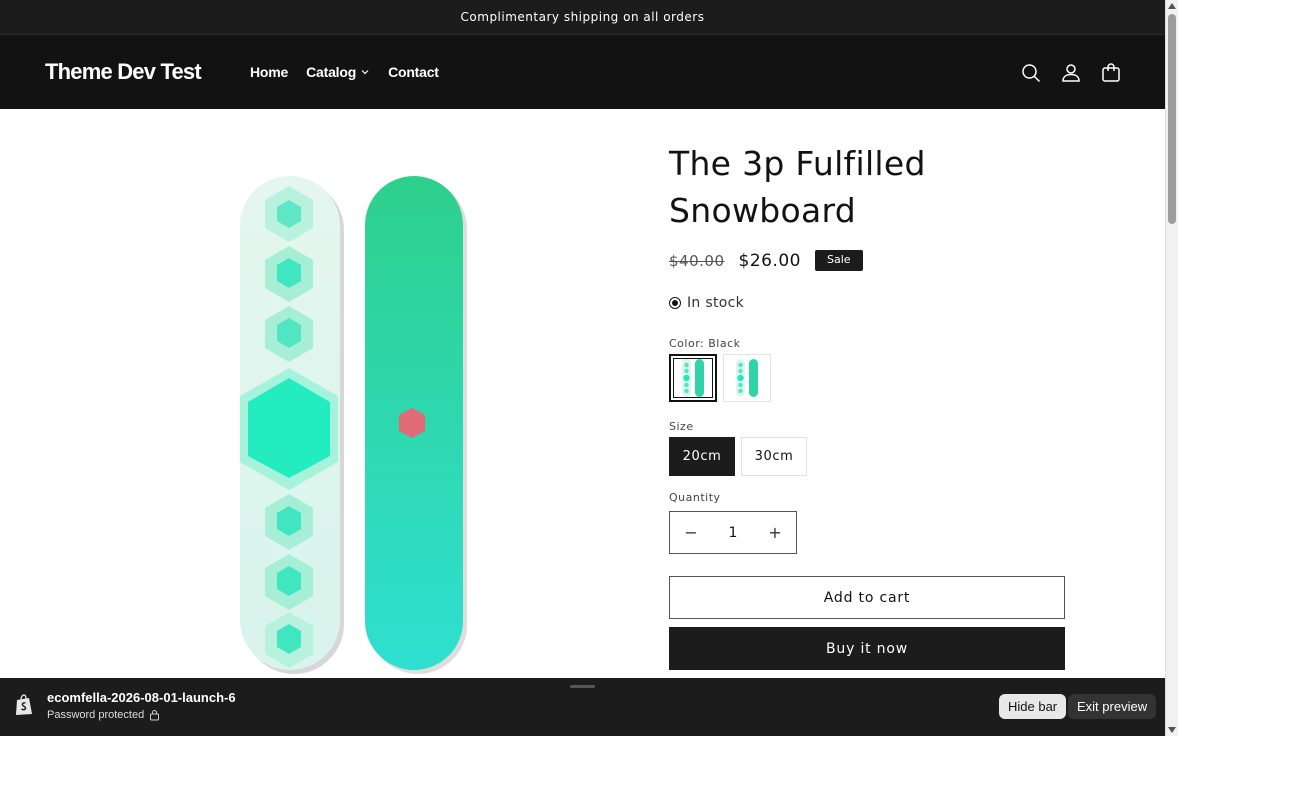  I want to click on color-swatch-alt, so click(747, 378).